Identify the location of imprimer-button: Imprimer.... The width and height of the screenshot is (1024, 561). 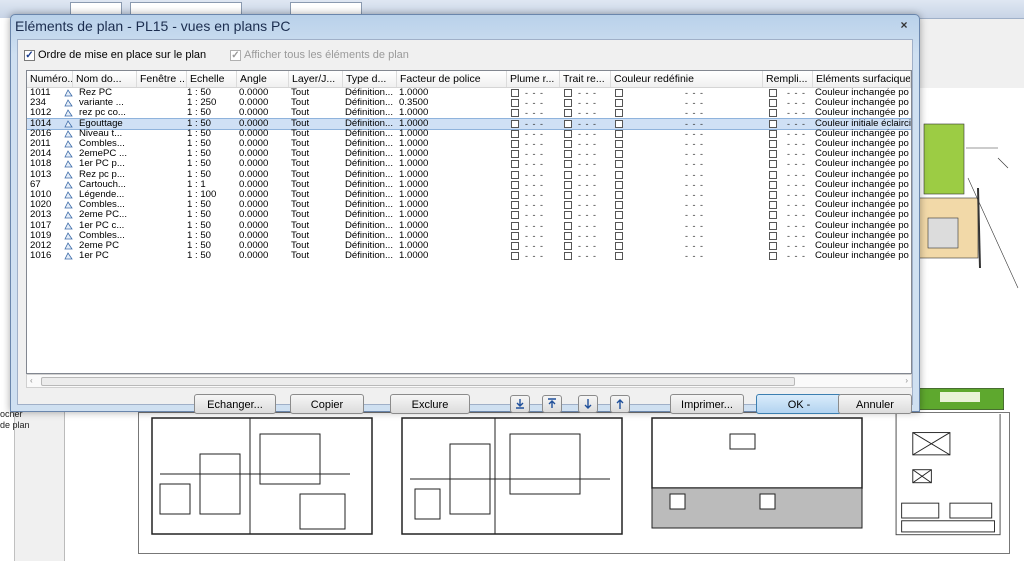
(707, 404).